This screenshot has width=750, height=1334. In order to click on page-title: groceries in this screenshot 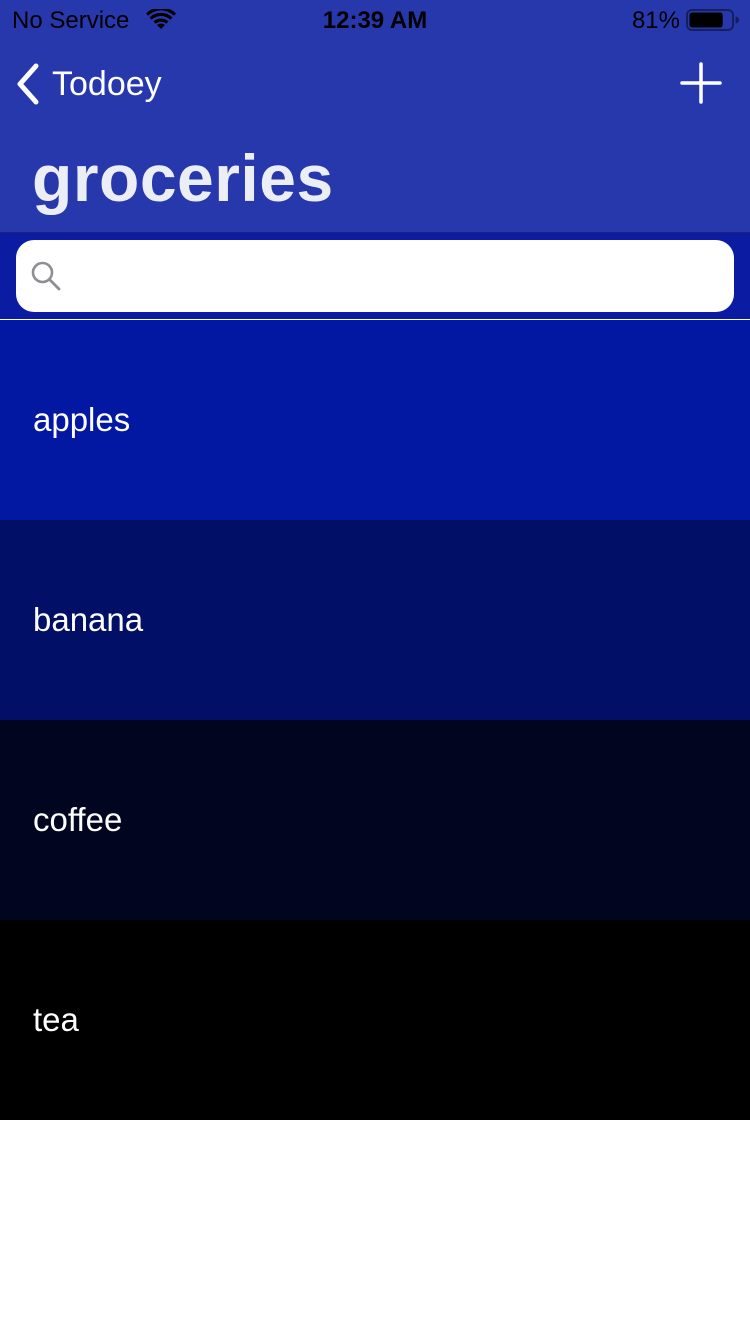, I will do `click(183, 178)`.